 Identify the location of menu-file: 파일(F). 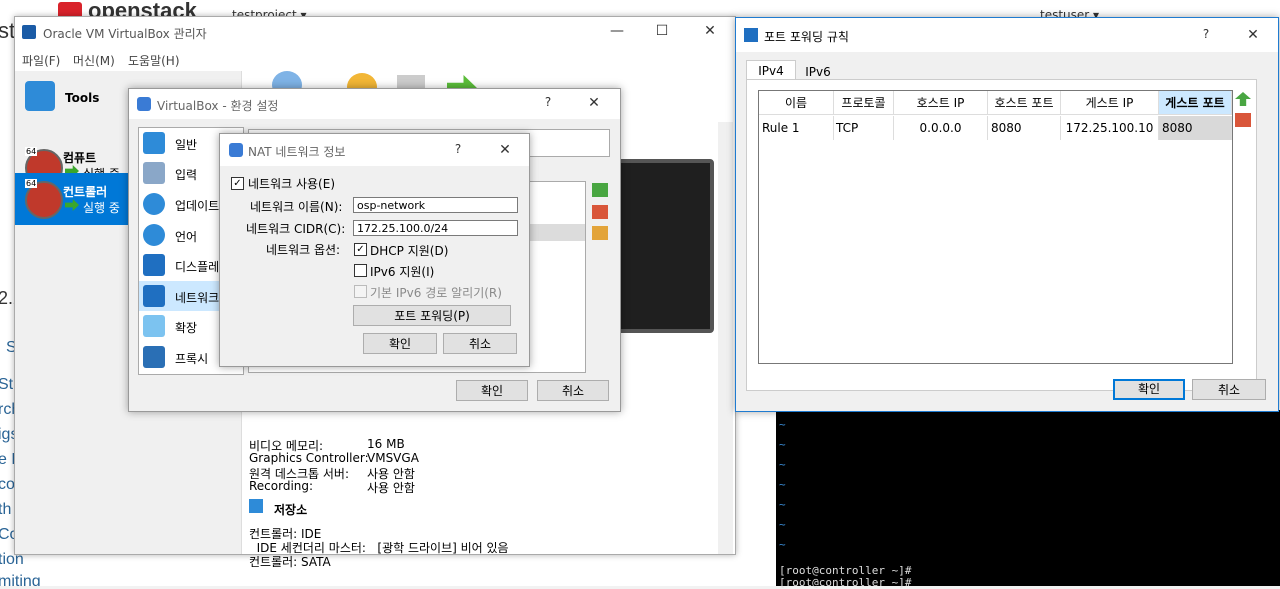
(41, 60).